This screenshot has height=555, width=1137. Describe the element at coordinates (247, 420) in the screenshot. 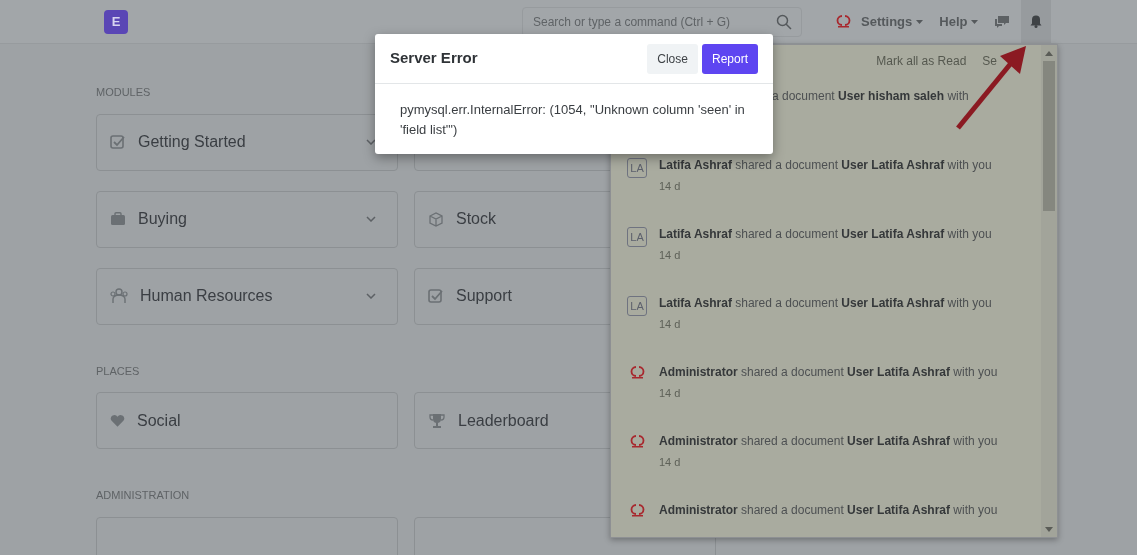

I see `module-card: Social` at that location.